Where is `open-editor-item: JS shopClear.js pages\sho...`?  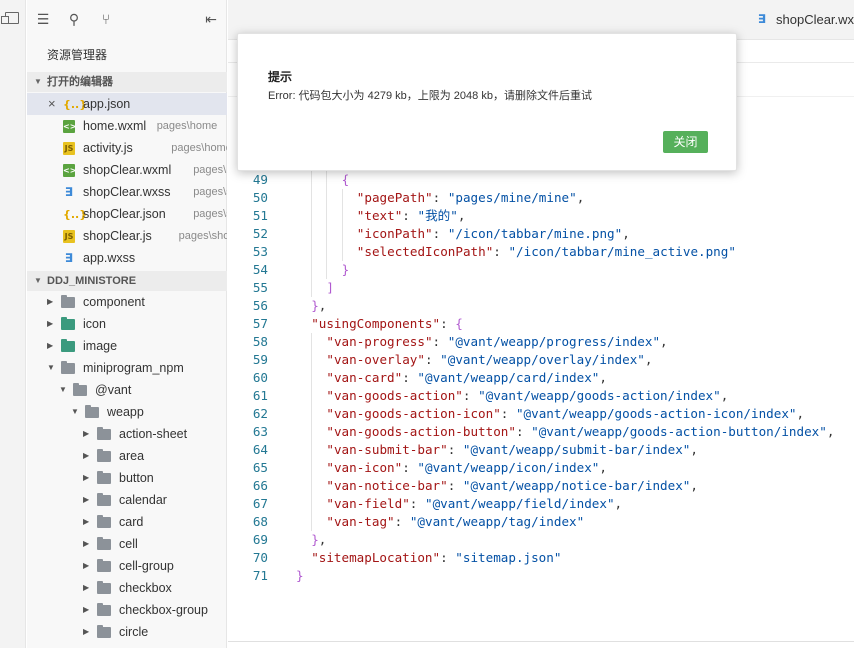
open-editor-item: JS shopClear.js pages\sho... is located at coordinates (127, 236).